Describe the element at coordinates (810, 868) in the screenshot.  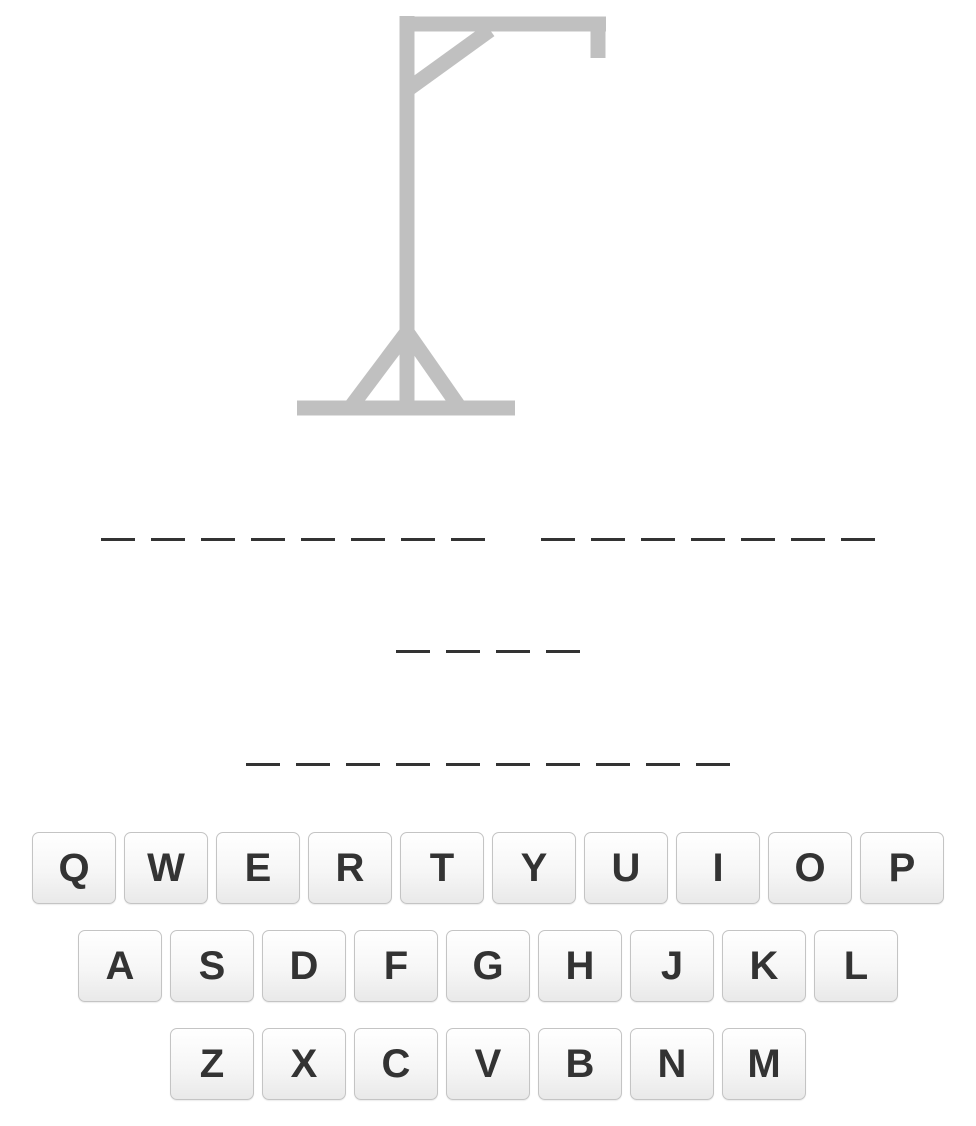
I see `key-o: O` at that location.